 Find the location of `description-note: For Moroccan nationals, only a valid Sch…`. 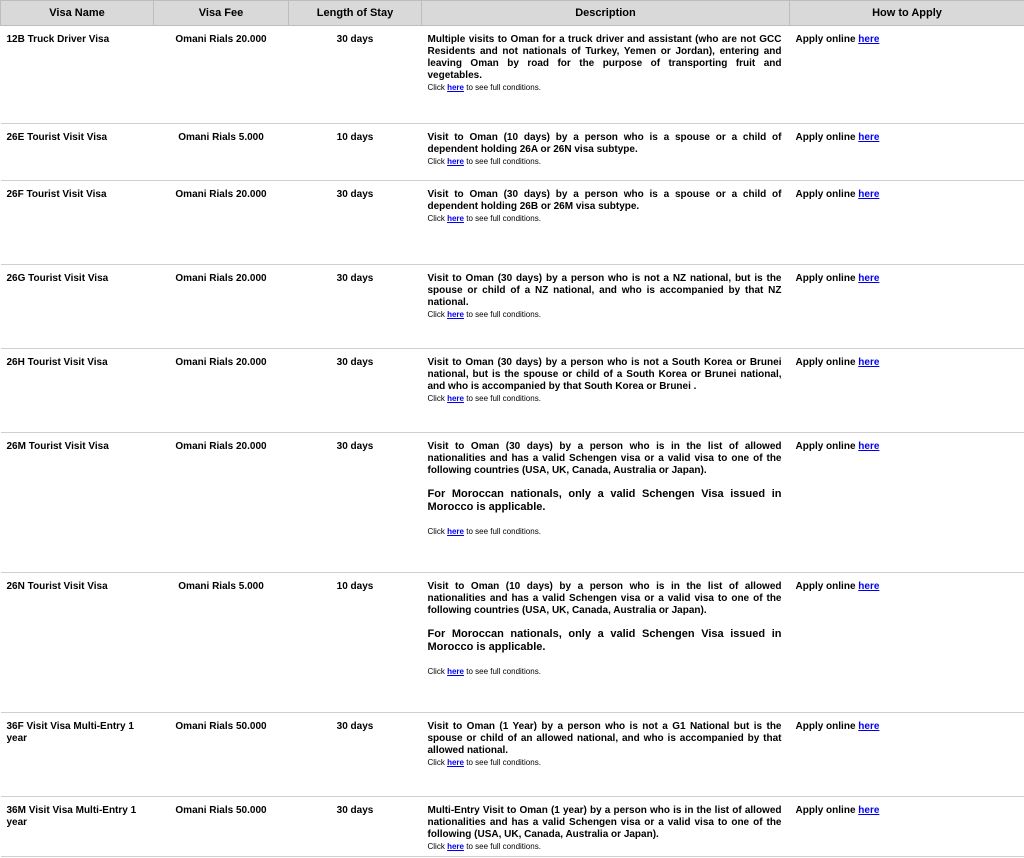

description-note: For Moroccan nationals, only a valid Sch… is located at coordinates (604, 640).